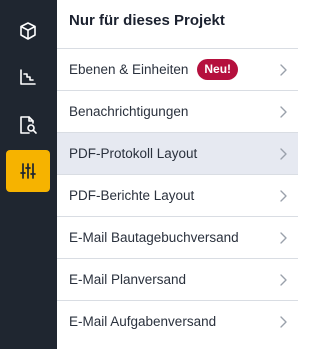 The height and width of the screenshot is (349, 320). I want to click on rail-button-3d-view, so click(28, 31).